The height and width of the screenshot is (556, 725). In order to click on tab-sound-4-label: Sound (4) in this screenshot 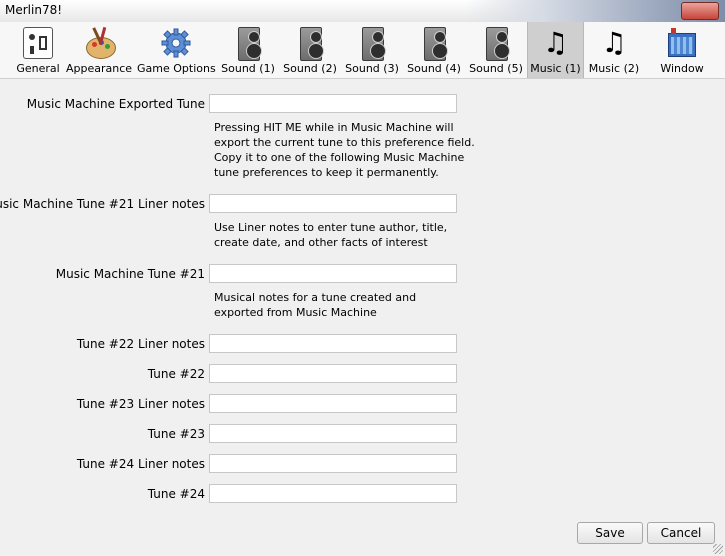, I will do `click(434, 68)`.